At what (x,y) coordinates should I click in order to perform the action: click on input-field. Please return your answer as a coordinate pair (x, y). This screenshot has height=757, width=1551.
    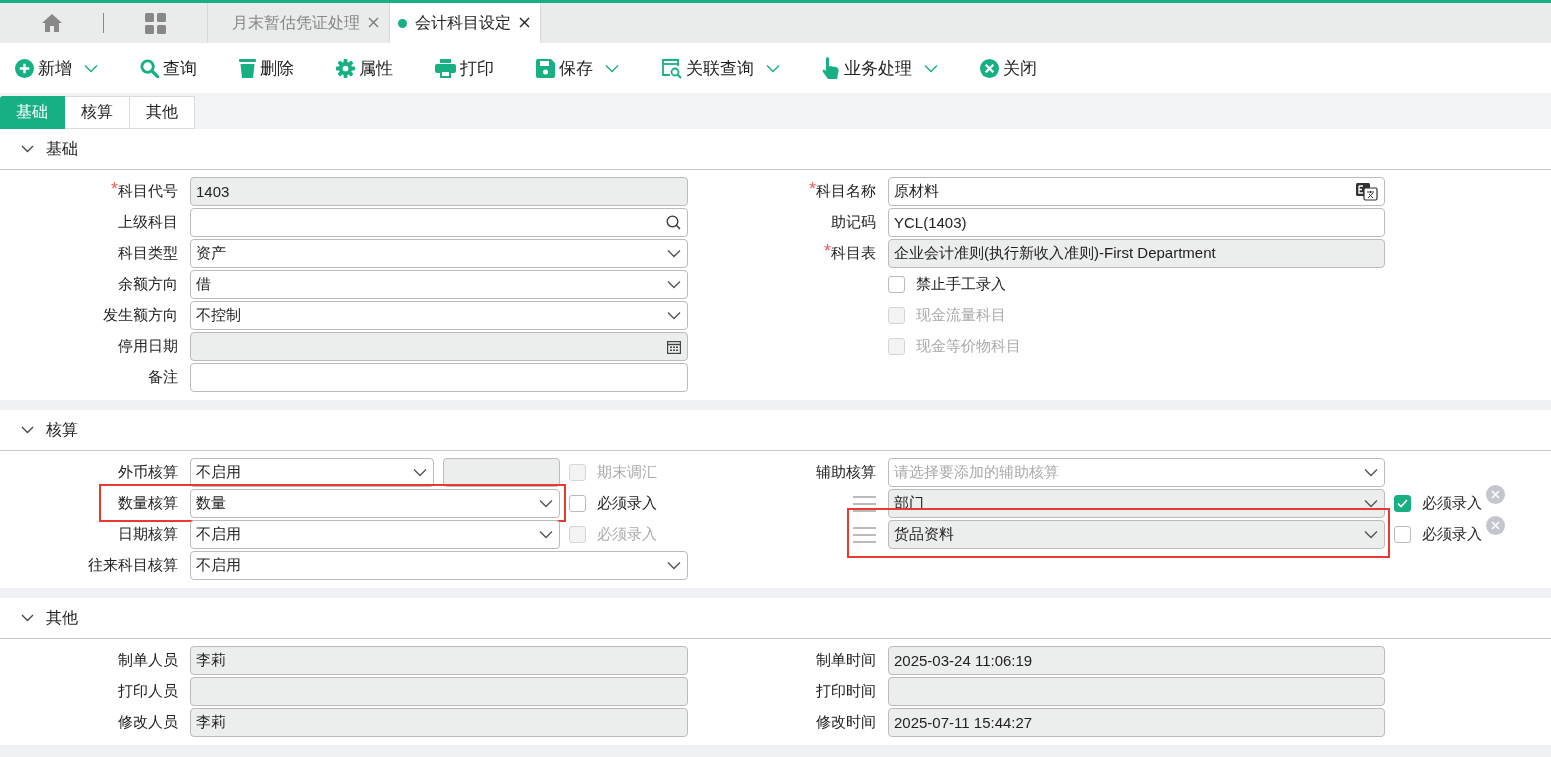
    Looking at the image, I should click on (439, 377).